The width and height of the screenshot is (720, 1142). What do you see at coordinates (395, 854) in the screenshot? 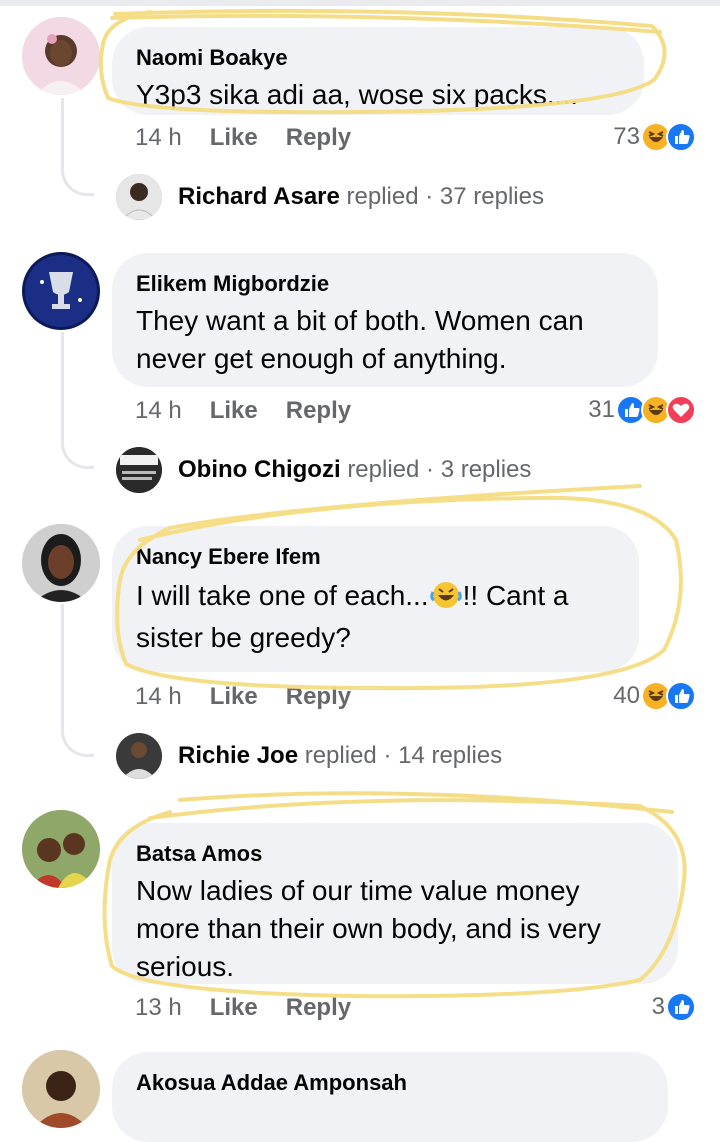
I see `comment-author: Batsa Amos` at bounding box center [395, 854].